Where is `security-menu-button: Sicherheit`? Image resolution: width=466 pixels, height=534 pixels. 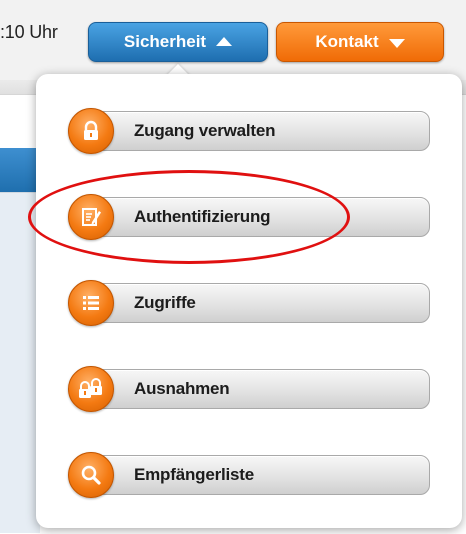
security-menu-button: Sicherheit is located at coordinates (178, 42).